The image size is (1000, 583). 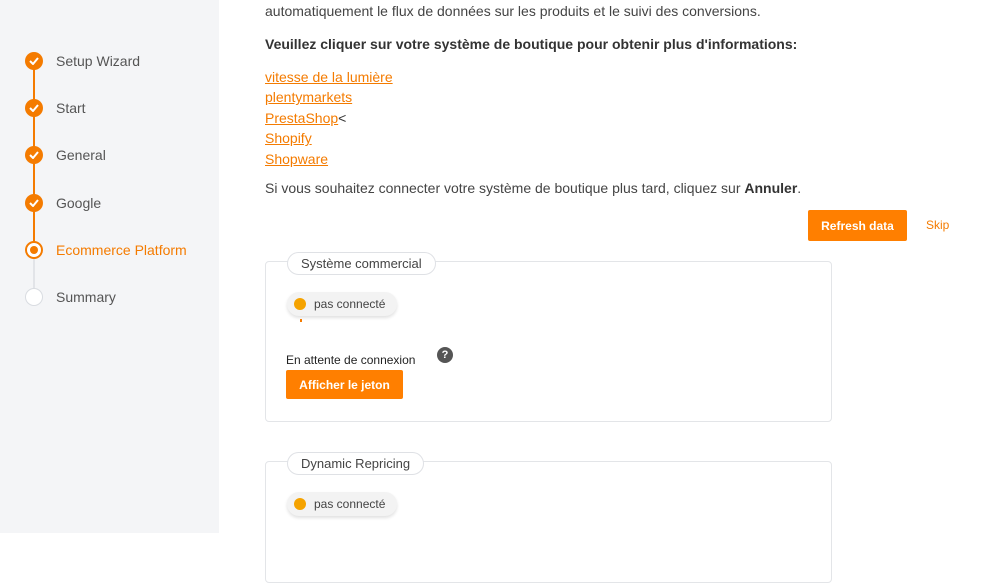 I want to click on step-ecommerce-platform: Ecommerce Platform, so click(x=106, y=250).